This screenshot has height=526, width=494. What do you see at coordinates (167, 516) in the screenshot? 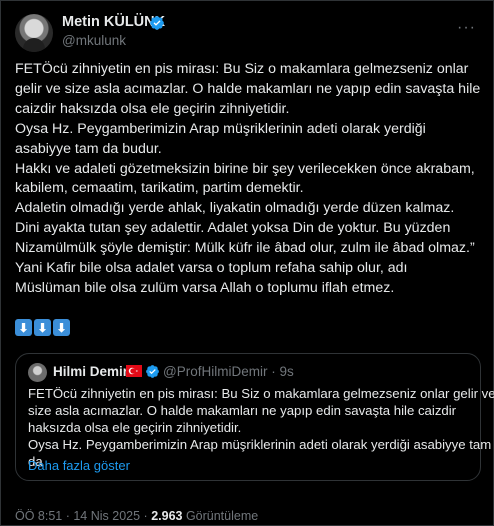
I see `view-count: 2.963` at bounding box center [167, 516].